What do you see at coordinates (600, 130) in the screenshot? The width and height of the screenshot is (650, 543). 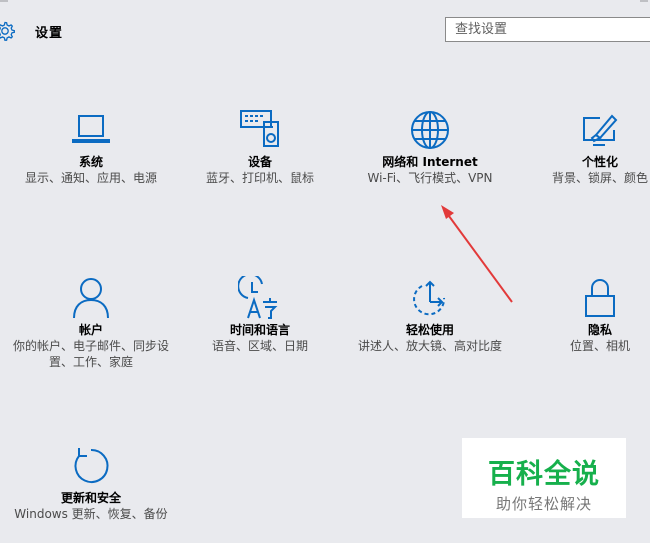 I see `paintbrush-monitor-icon` at bounding box center [600, 130].